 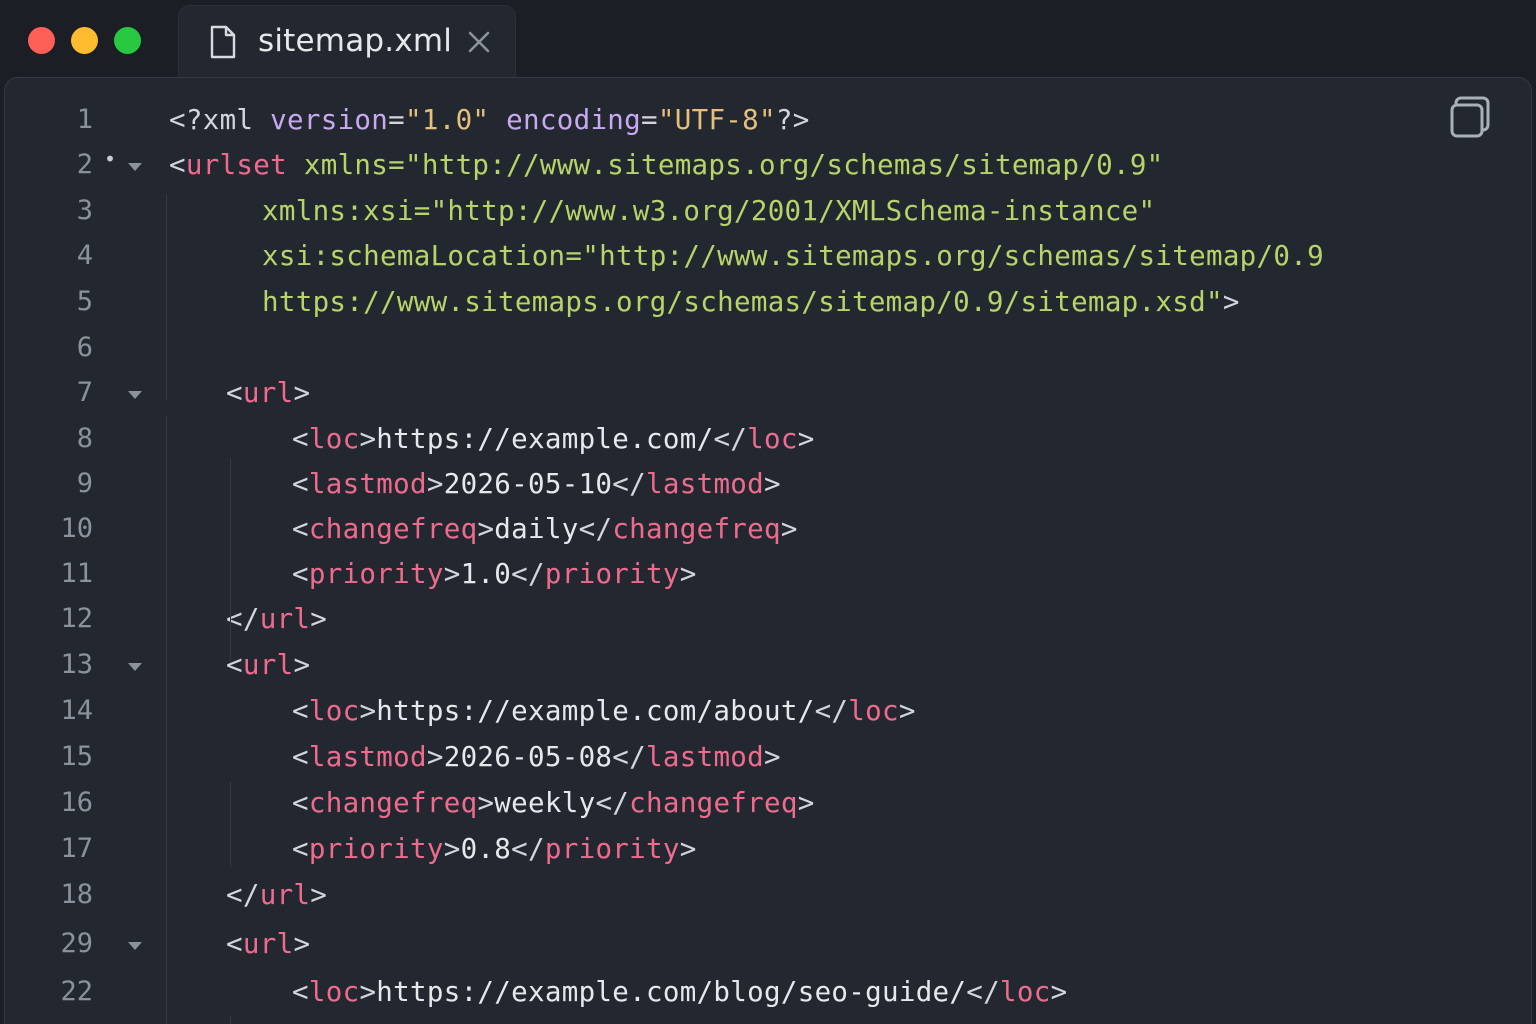 What do you see at coordinates (110, 159) in the screenshot?
I see `modified-marker: •` at bounding box center [110, 159].